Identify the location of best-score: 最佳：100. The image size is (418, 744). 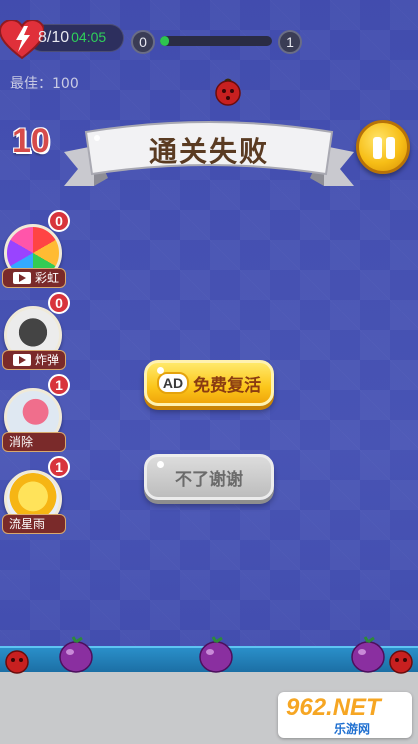
(44, 84).